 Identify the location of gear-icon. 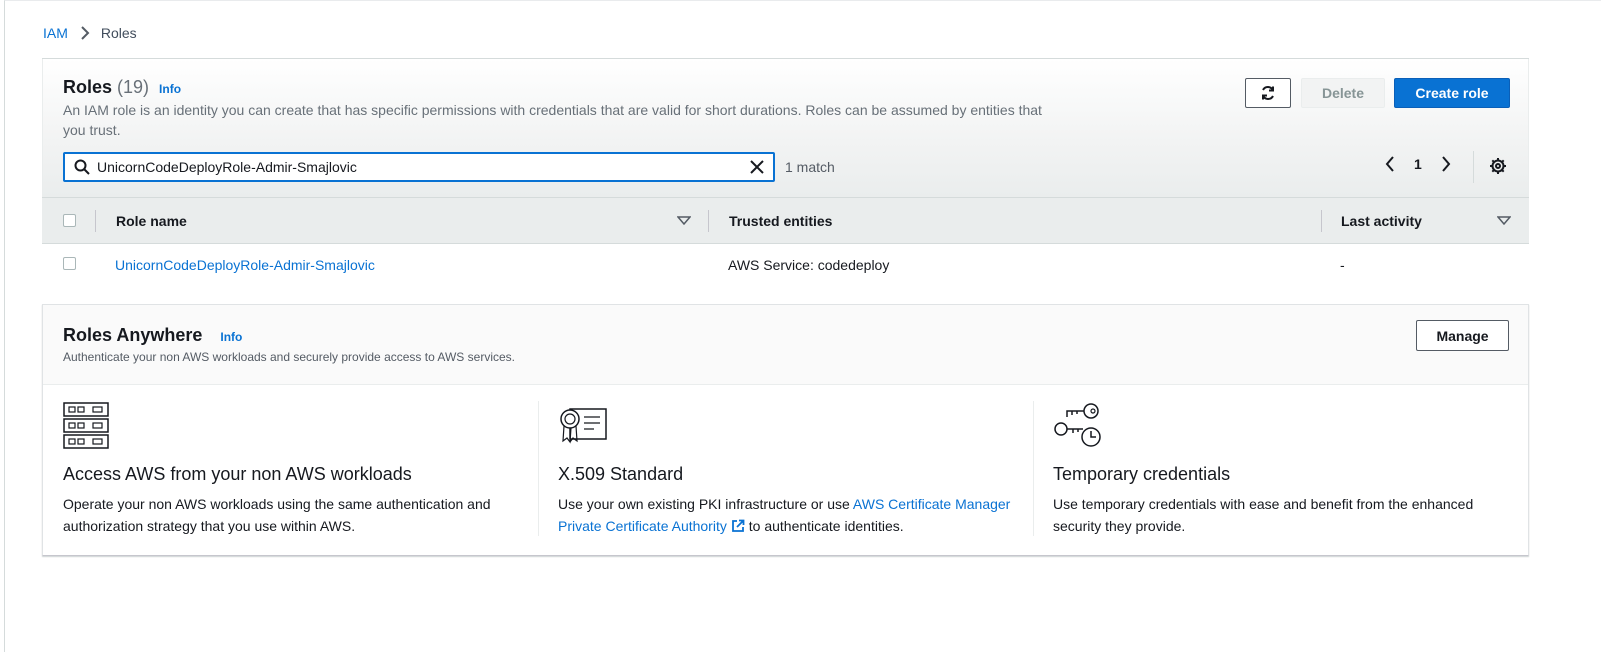
(1498, 166).